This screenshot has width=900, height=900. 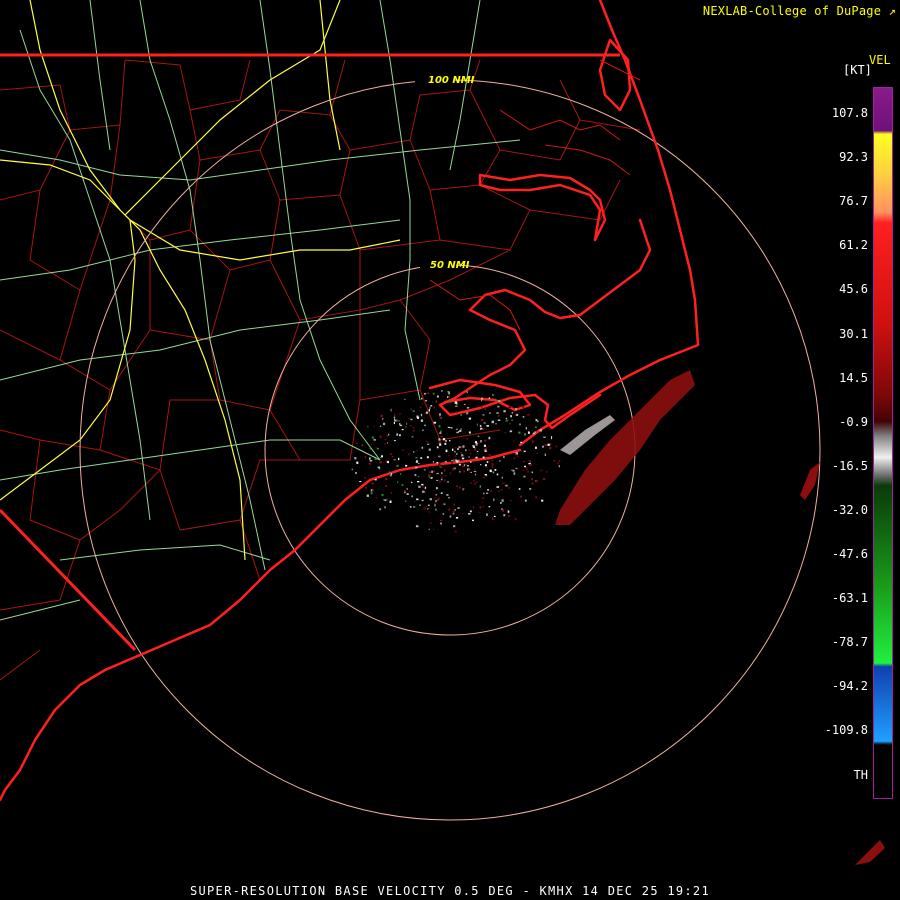 I want to click on colorbar-tick-label: 76.7, so click(x=853, y=201).